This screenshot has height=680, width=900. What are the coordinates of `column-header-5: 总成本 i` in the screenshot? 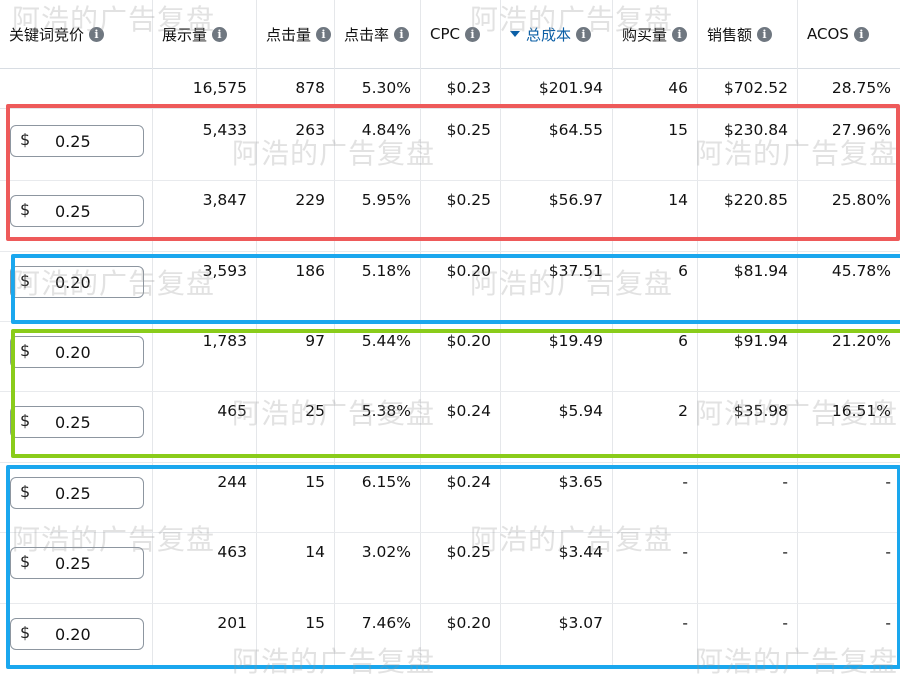 It's located at (551, 34).